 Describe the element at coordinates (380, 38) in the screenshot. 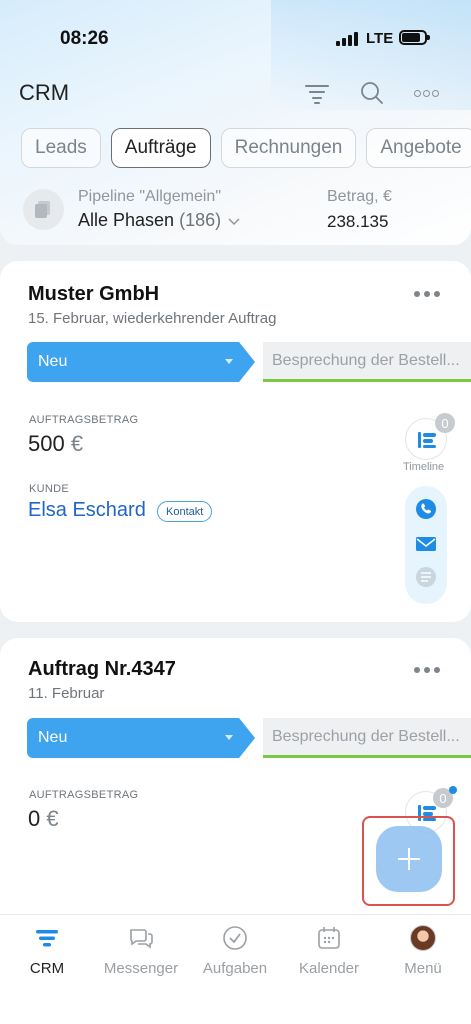

I see `network-type: LTE` at that location.